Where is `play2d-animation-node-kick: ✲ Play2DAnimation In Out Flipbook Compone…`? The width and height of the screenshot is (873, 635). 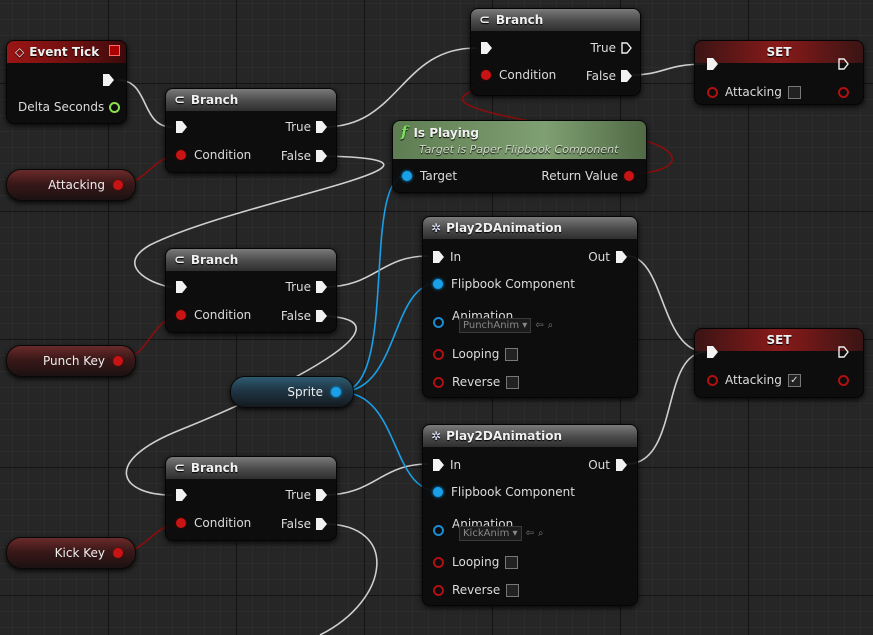 play2d-animation-node-kick: ✲ Play2DAnimation In Out Flipbook Compone… is located at coordinates (530, 515).